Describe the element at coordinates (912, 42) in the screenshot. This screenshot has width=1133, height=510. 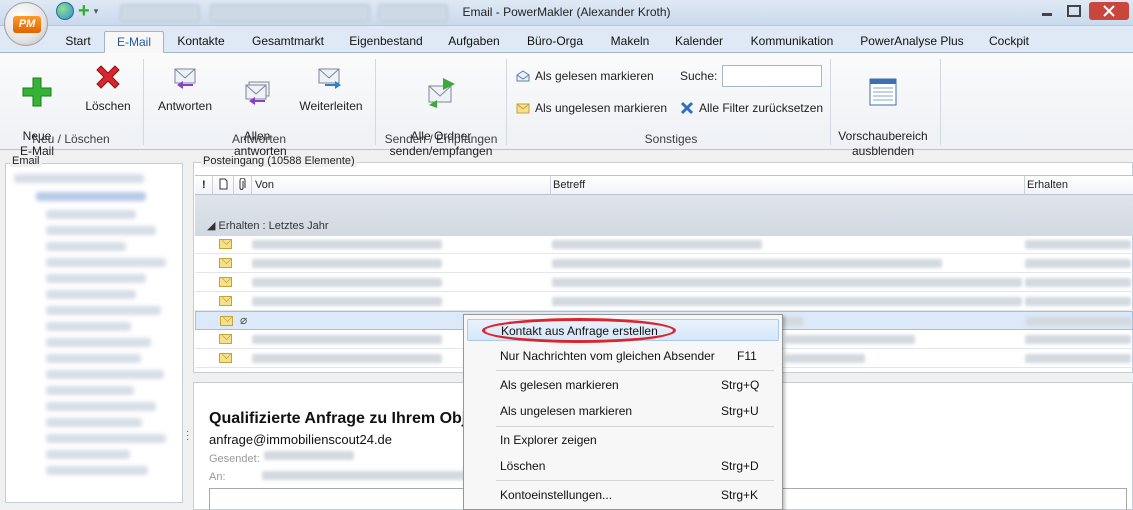
I see `tab-poweranalyse-plus: PowerAnalyse Plus` at that location.